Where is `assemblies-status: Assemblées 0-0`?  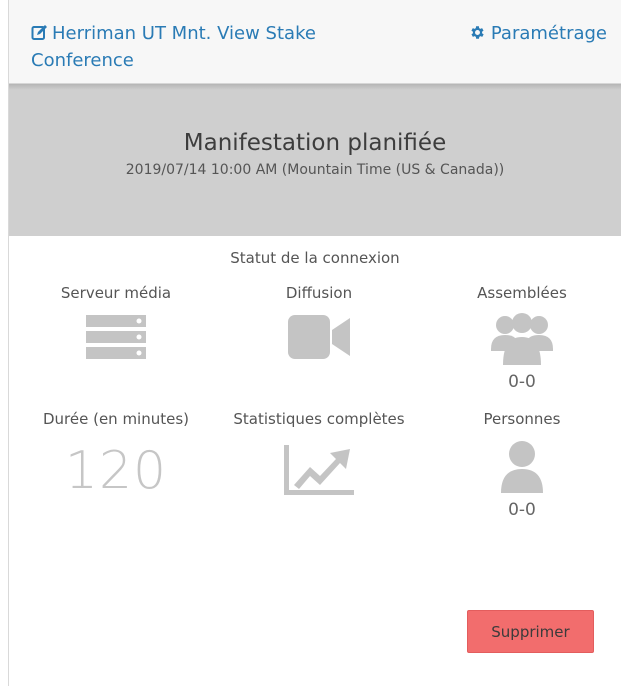 assemblies-status: Assemblées 0-0 is located at coordinates (522, 338).